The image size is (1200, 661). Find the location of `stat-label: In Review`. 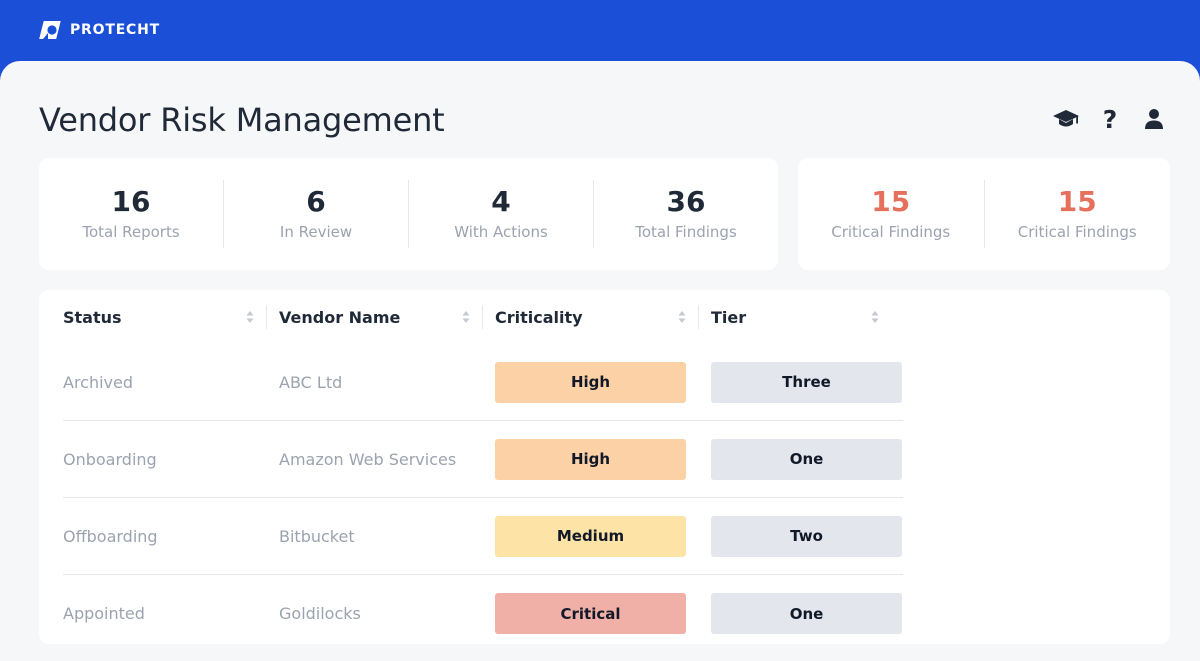

stat-label: In Review is located at coordinates (316, 232).